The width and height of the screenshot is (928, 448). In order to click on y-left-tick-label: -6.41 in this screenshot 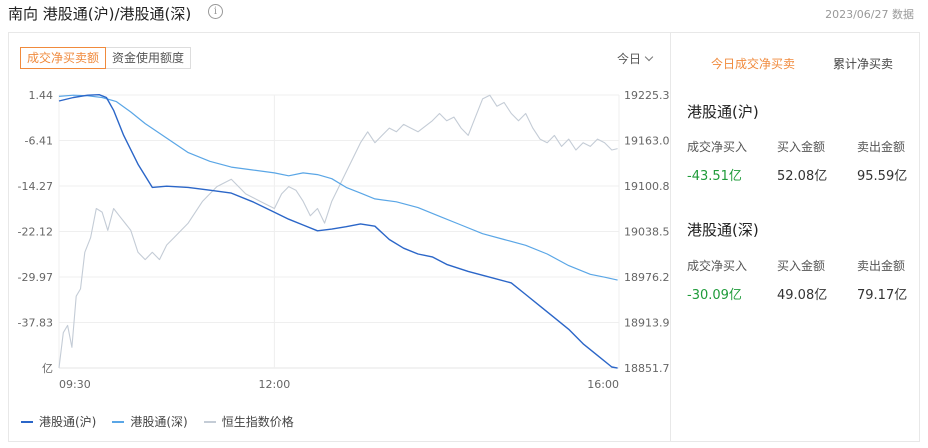, I will do `click(39, 141)`.